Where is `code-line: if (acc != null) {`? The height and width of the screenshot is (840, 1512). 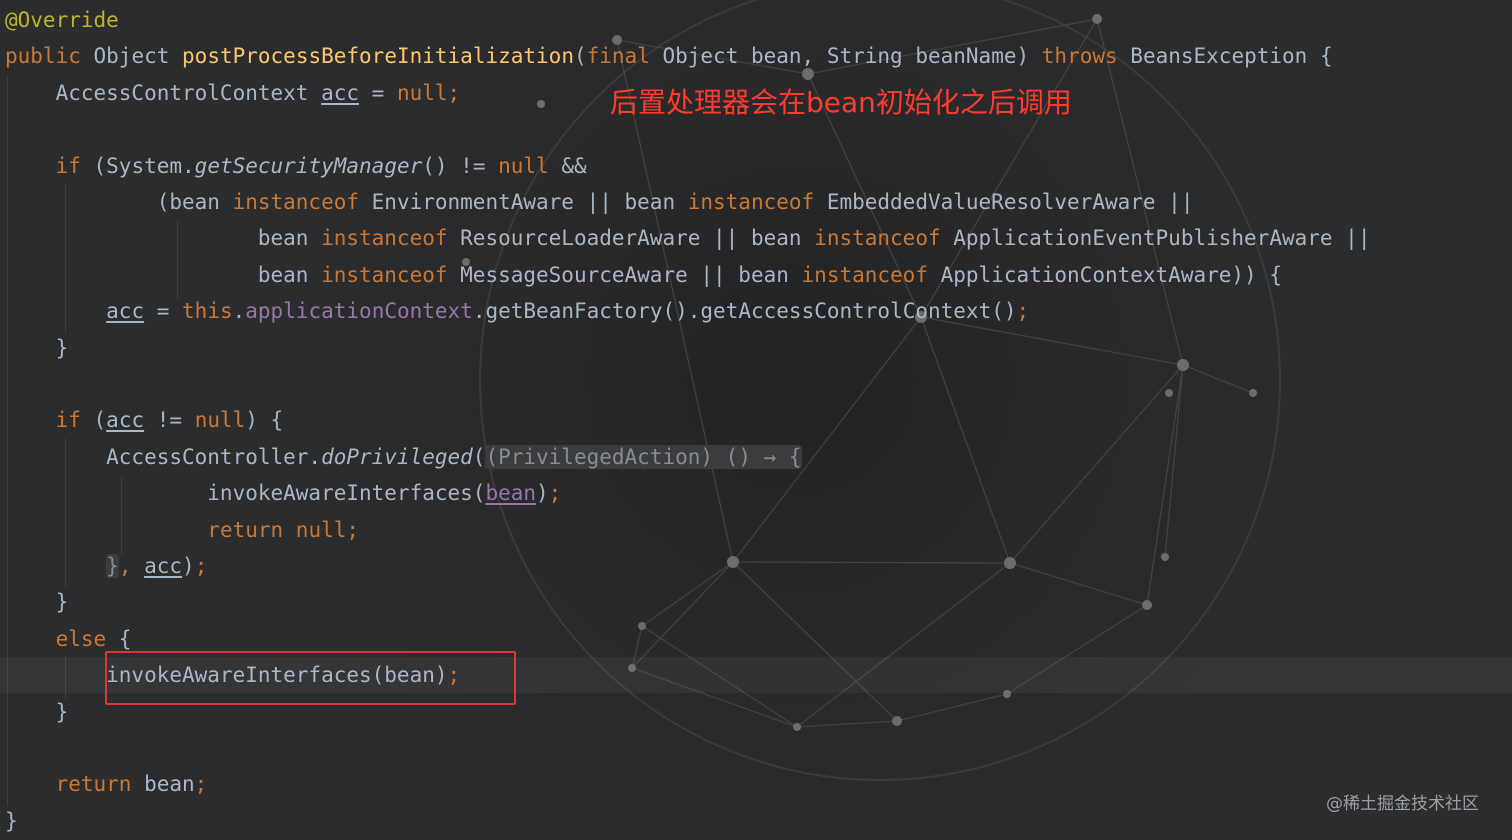
code-line: if (acc != null) { is located at coordinates (756, 420).